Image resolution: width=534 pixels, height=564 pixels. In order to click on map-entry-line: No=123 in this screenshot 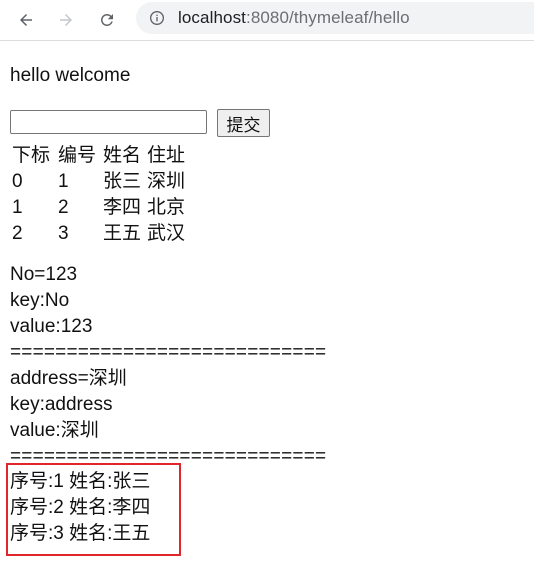, I will do `click(44, 274)`.